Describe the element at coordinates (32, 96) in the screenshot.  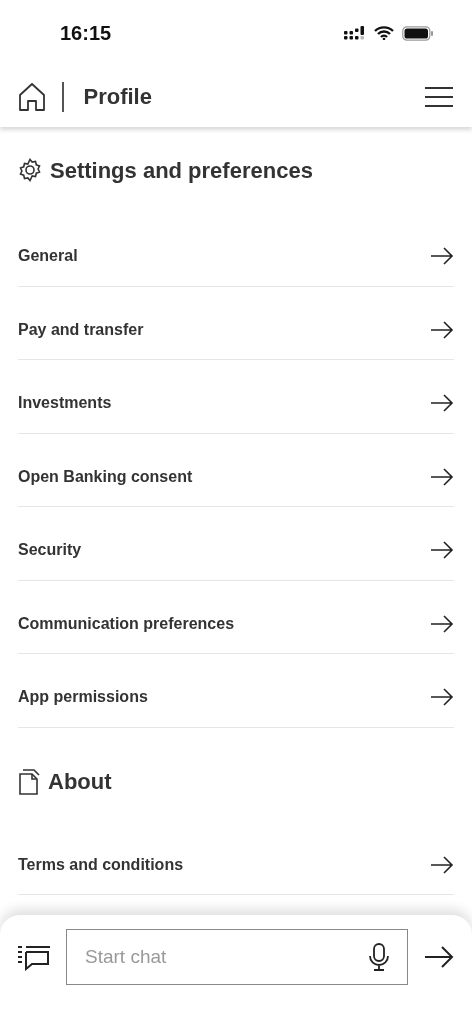
I see `home-icon` at that location.